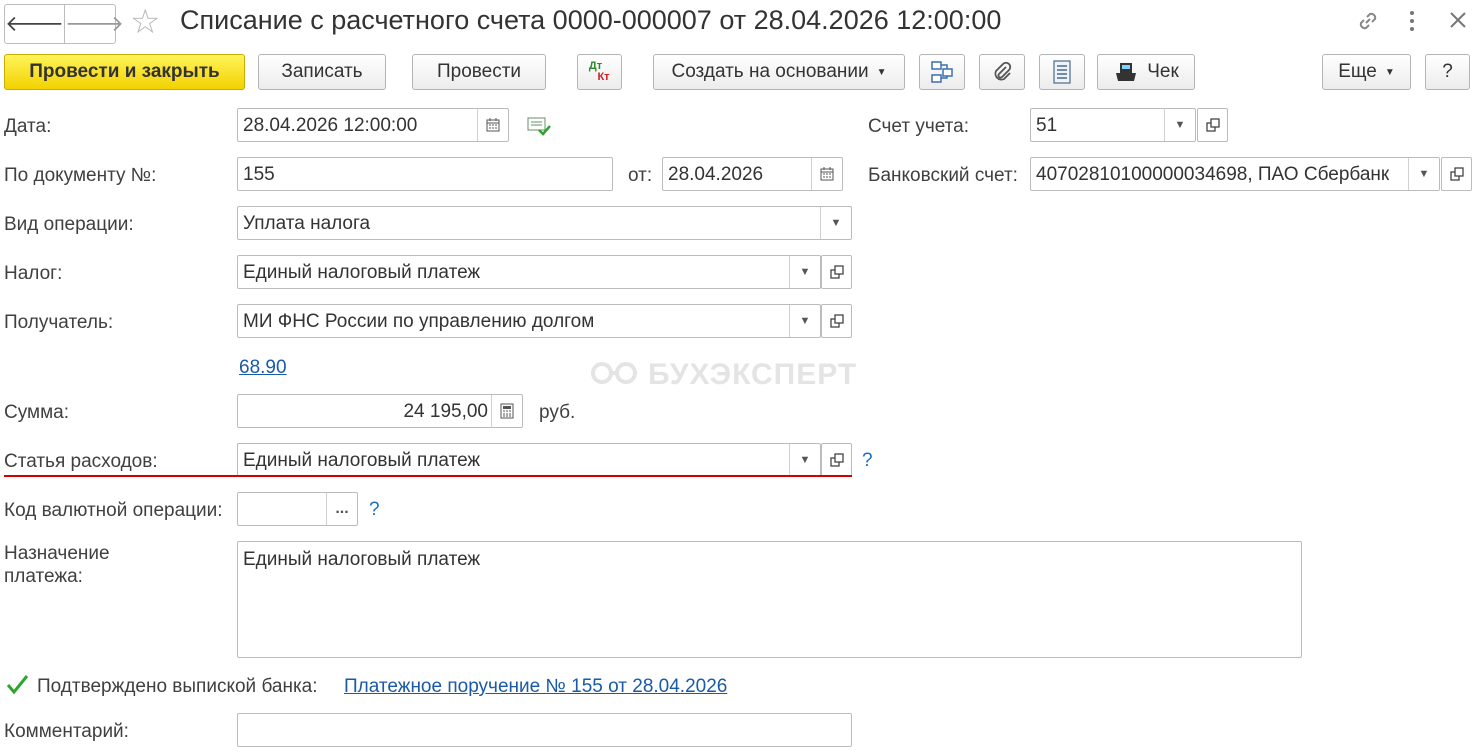 The height and width of the screenshot is (754, 1477). What do you see at coordinates (43, 576) in the screenshot?
I see `purpose-label-line2: платежа:` at bounding box center [43, 576].